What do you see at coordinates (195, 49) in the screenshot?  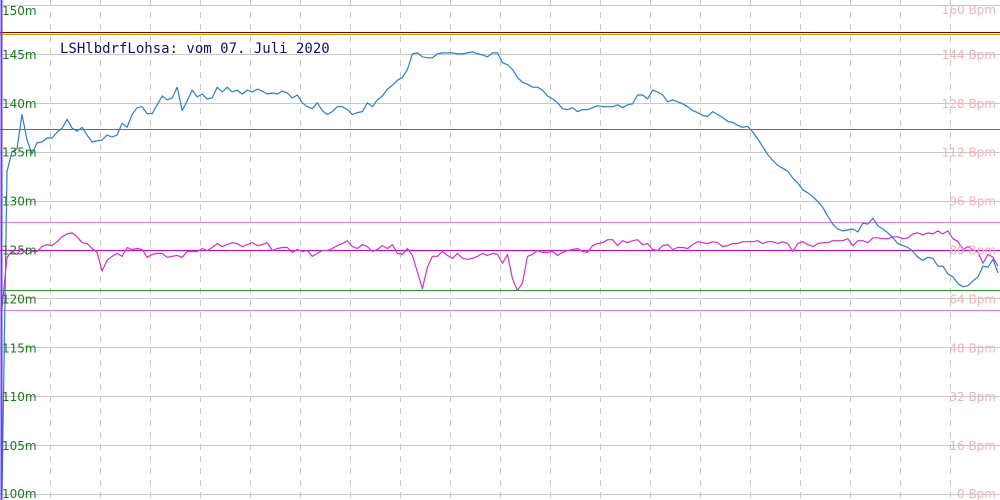 I see `chart-title: LSHlbdrfLohsa: vom 07. Juli 2020` at bounding box center [195, 49].